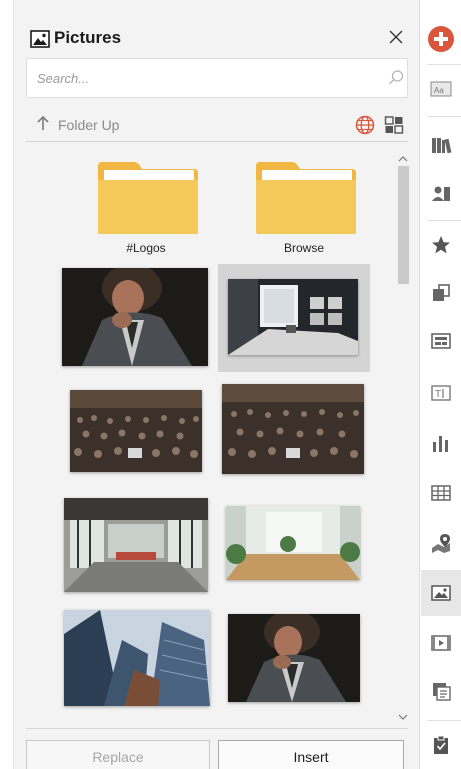 This screenshot has height=769, width=461. Describe the element at coordinates (441, 245) in the screenshot. I see `star-icon` at that location.